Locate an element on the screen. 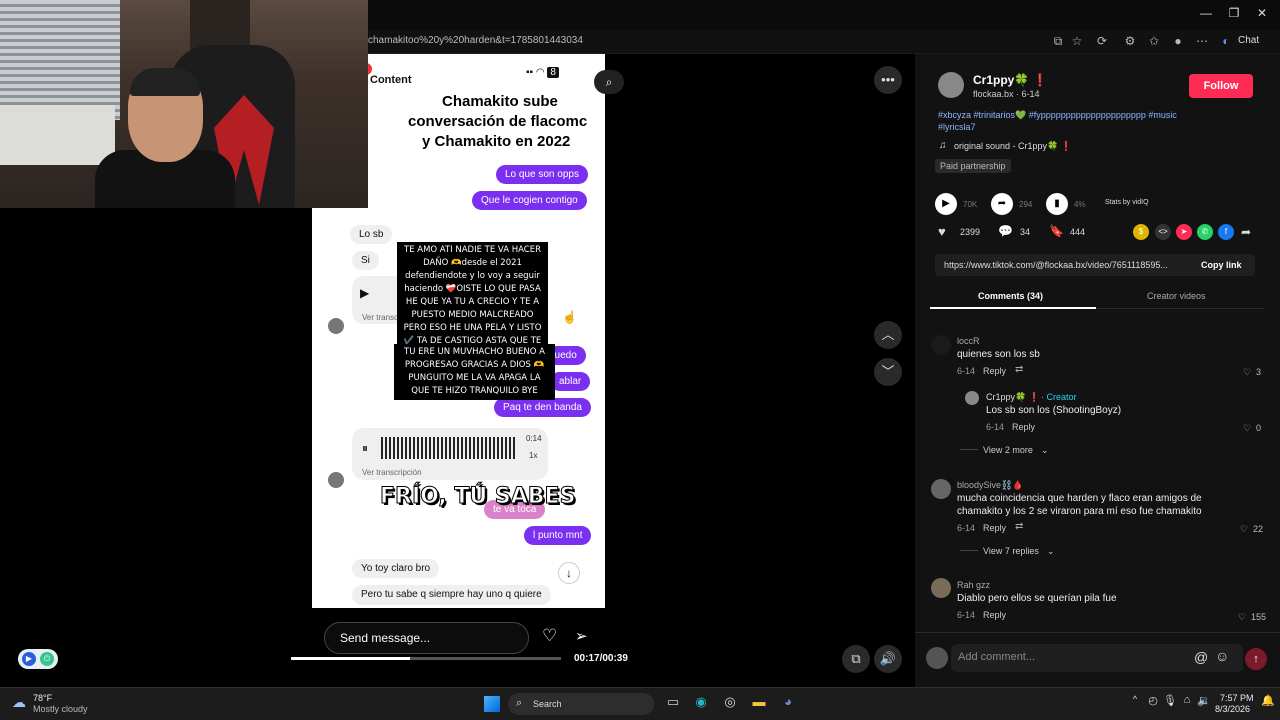  favorites-icon: ✩ is located at coordinates (1154, 41).